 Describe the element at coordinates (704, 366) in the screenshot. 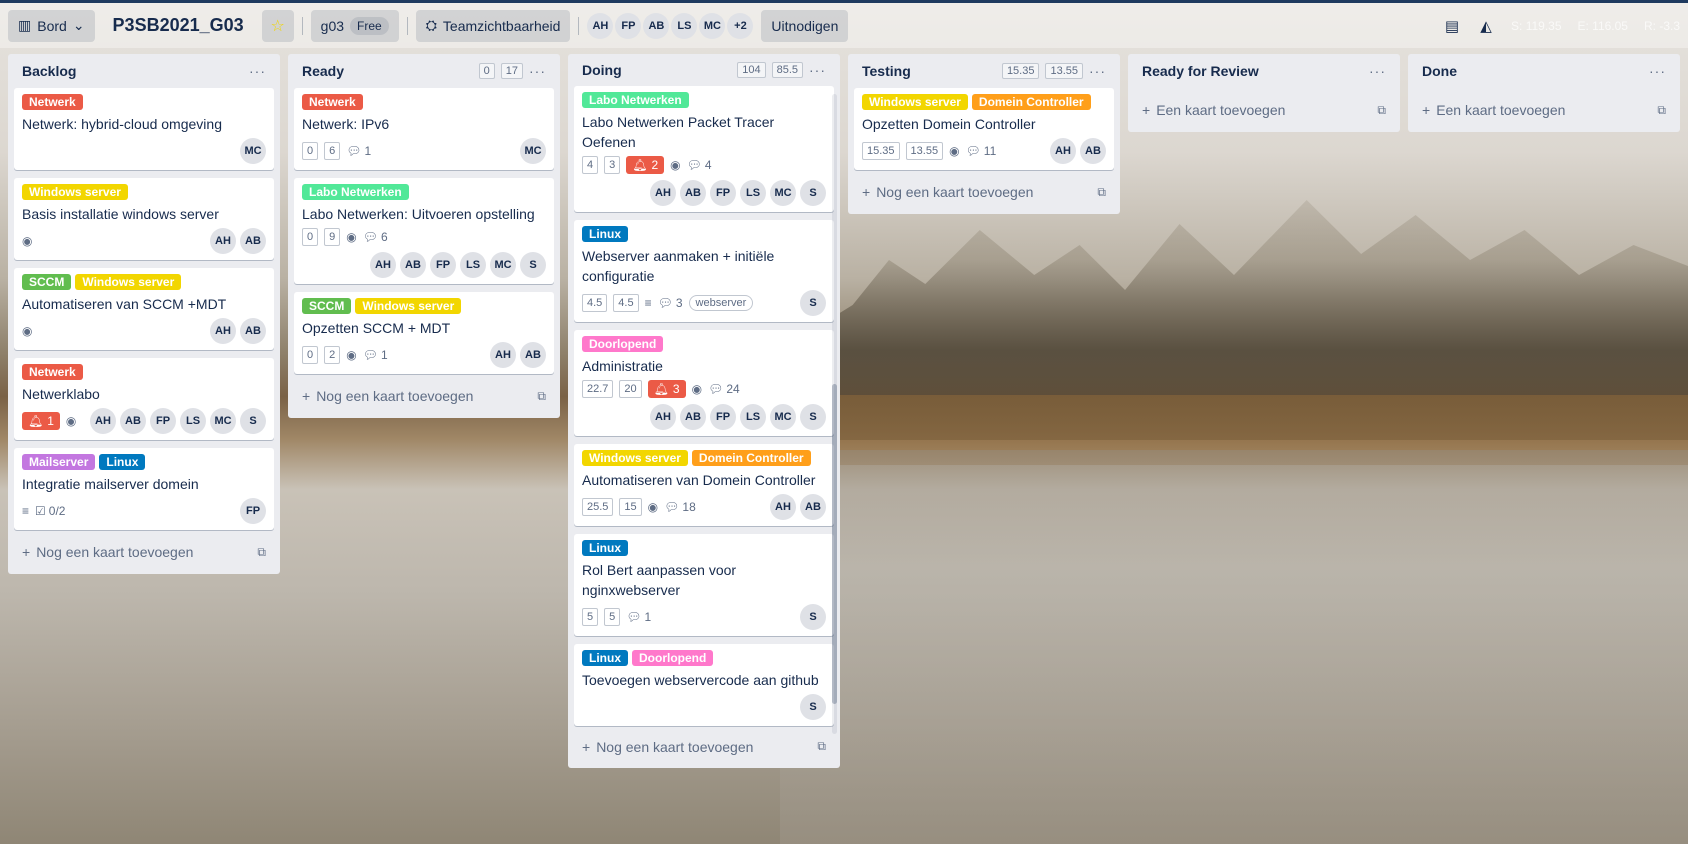

I see `card-title: Administratie` at that location.